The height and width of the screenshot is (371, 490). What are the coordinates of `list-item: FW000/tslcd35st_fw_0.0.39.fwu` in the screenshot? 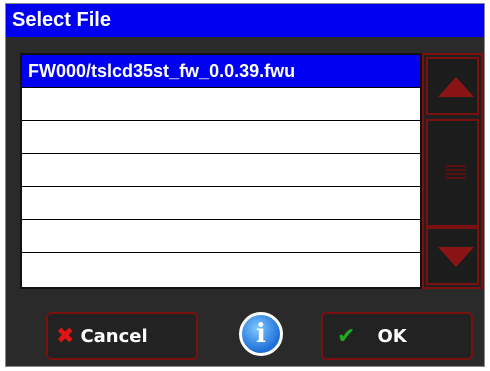 It's located at (221, 71).